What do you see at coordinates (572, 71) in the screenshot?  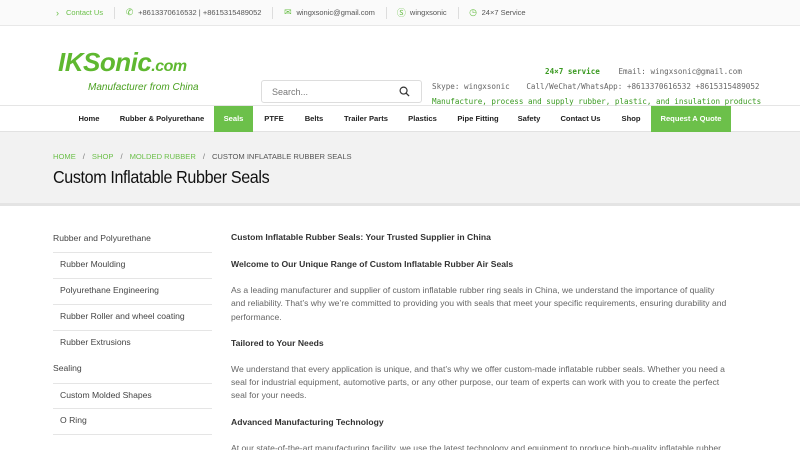 I see `header-service: 24×7 service` at bounding box center [572, 71].